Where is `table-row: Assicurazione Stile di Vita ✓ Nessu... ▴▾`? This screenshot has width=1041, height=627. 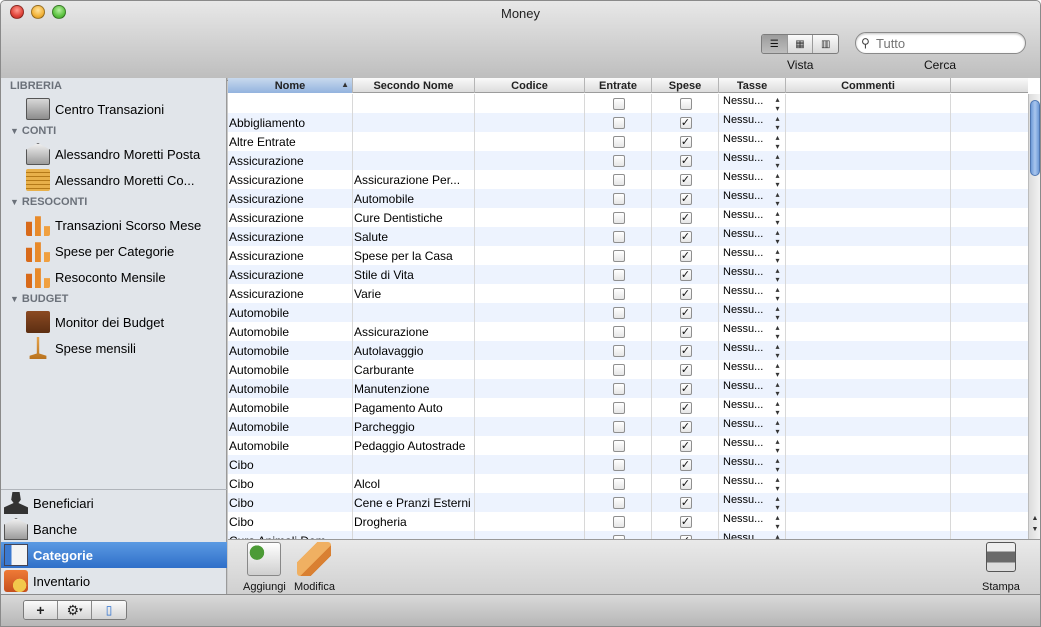
table-row: Assicurazione Stile di Vita ✓ Nessu... ▴▾ is located at coordinates (628, 274).